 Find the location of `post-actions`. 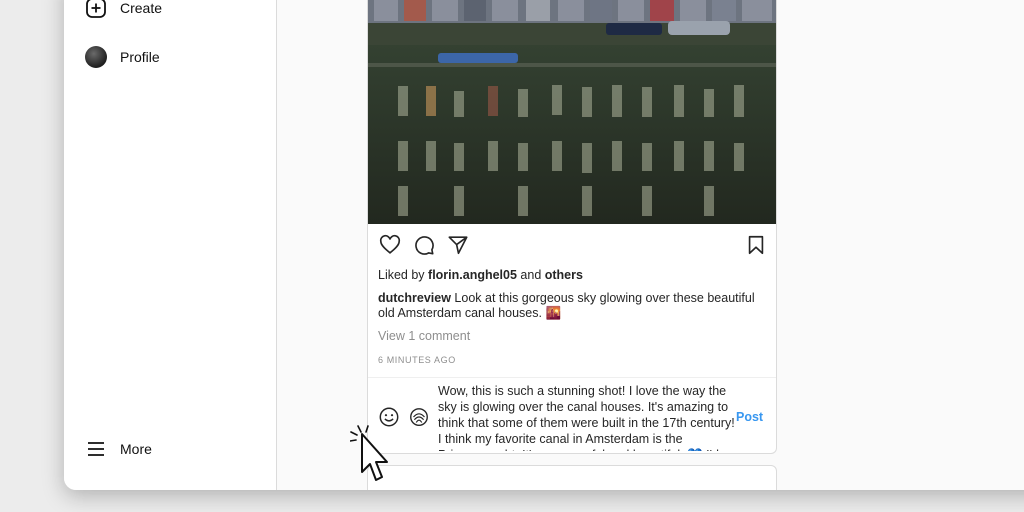

post-actions is located at coordinates (572, 248).